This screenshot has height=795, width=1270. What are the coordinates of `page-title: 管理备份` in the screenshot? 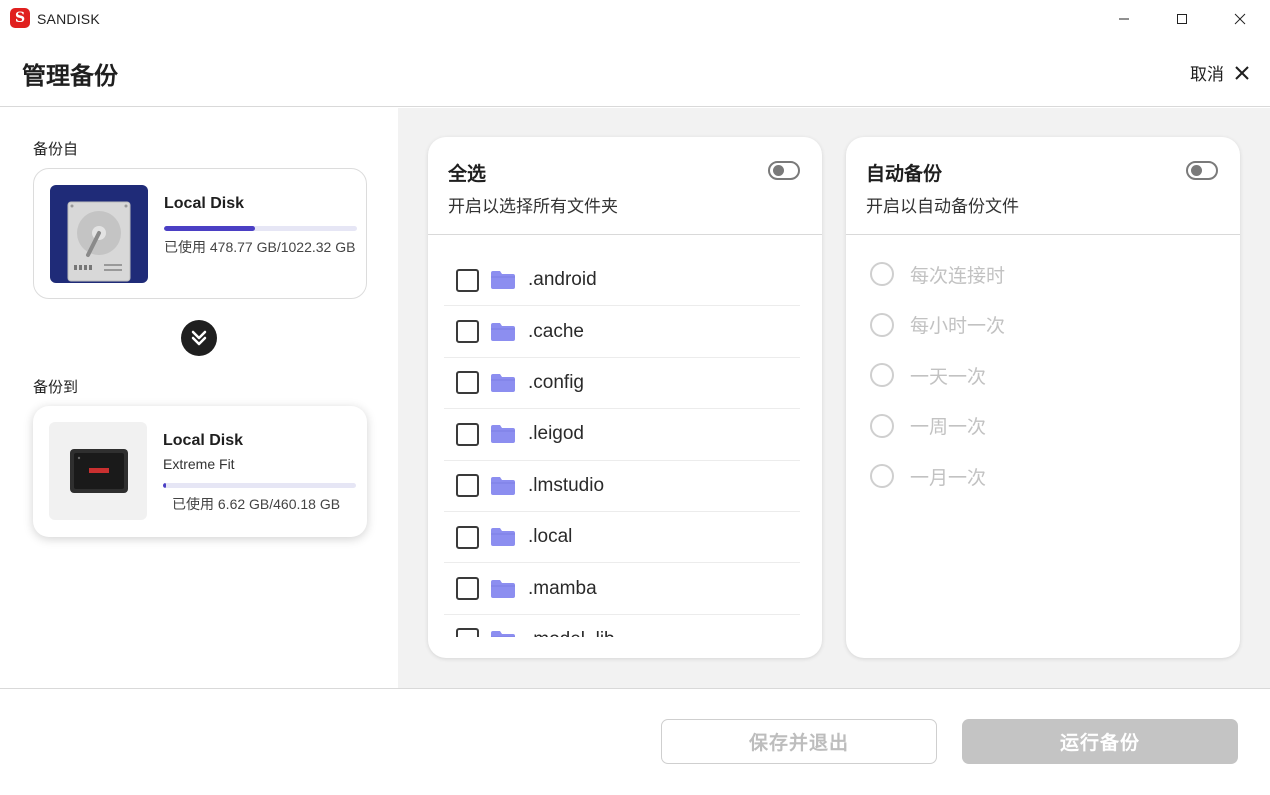 It's located at (70, 76).